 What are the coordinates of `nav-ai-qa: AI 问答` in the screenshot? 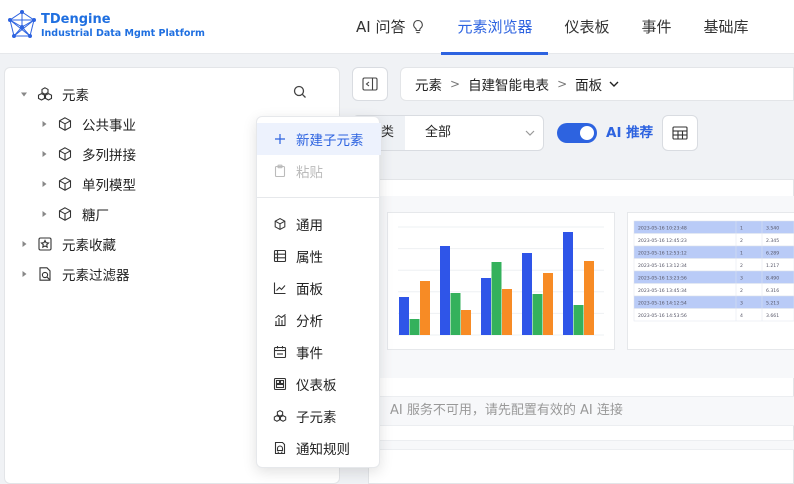 It's located at (390, 27).